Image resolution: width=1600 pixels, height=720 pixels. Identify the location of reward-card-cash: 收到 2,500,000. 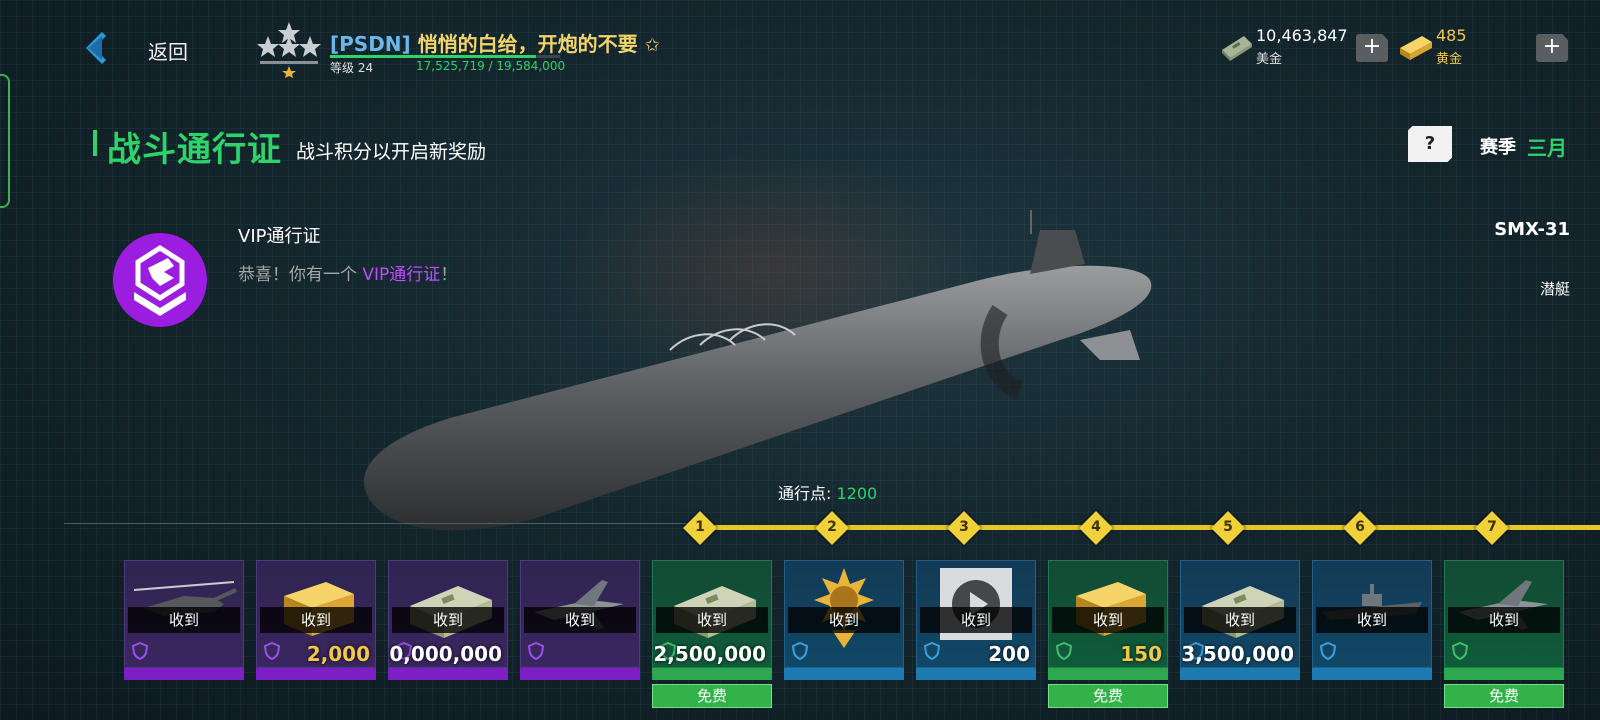
(712, 620).